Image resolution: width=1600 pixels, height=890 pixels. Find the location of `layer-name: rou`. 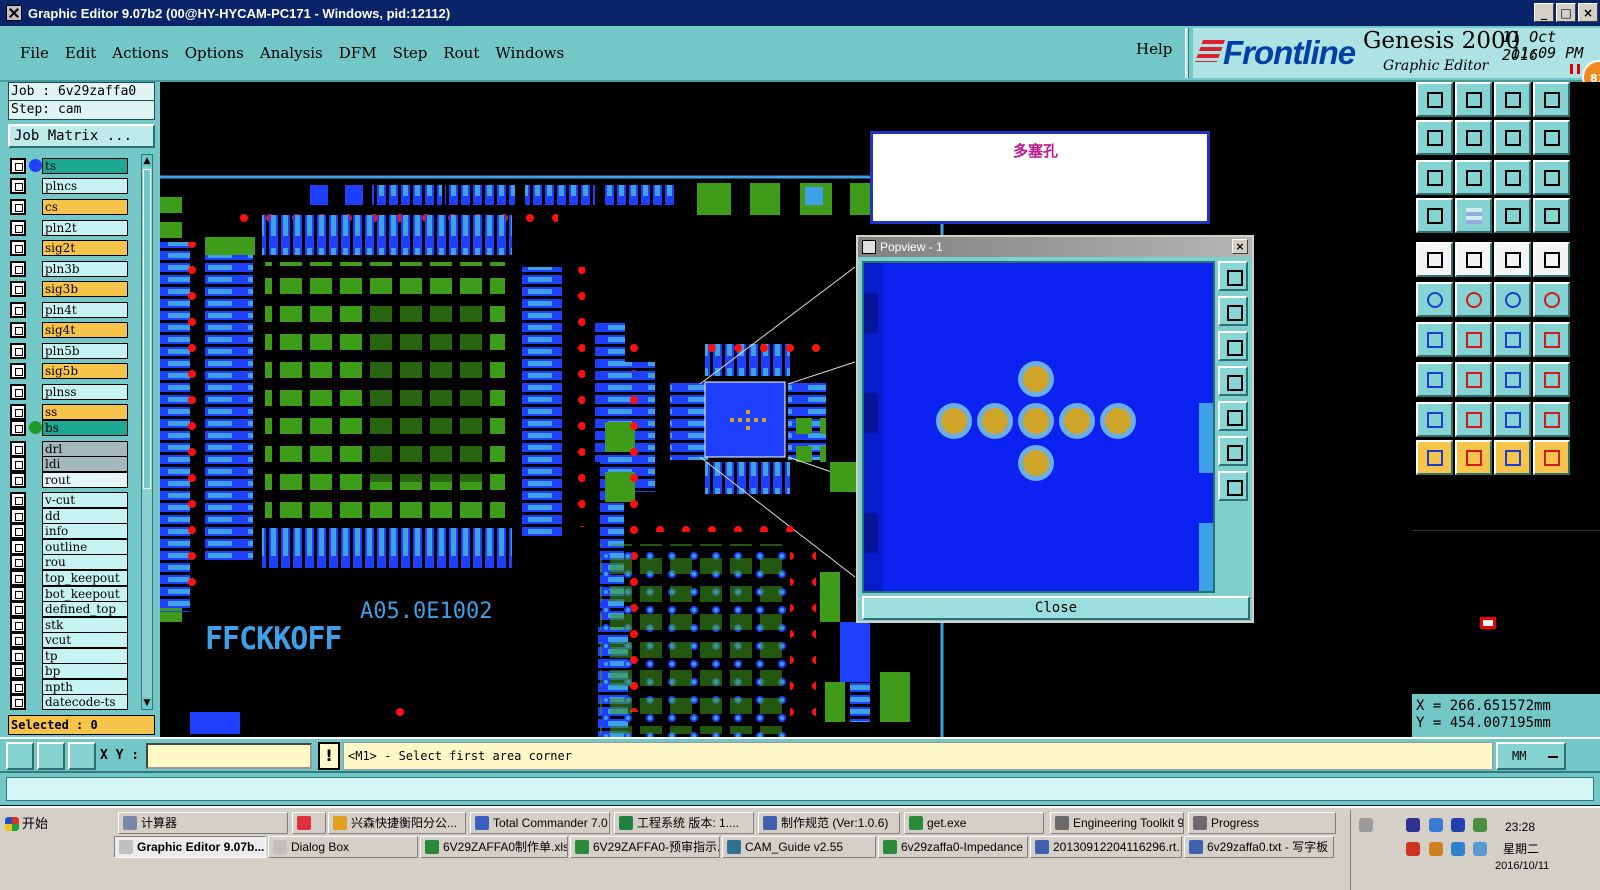

layer-name: rou is located at coordinates (85, 562).